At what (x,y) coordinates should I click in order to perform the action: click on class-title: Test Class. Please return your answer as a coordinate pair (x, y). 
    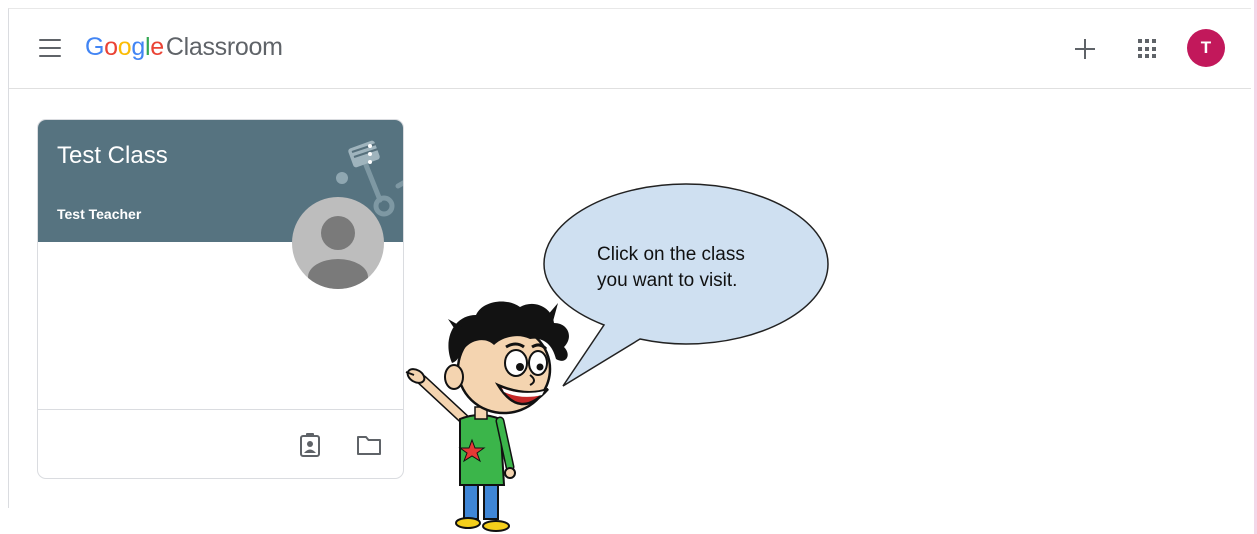
    Looking at the image, I should click on (112, 156).